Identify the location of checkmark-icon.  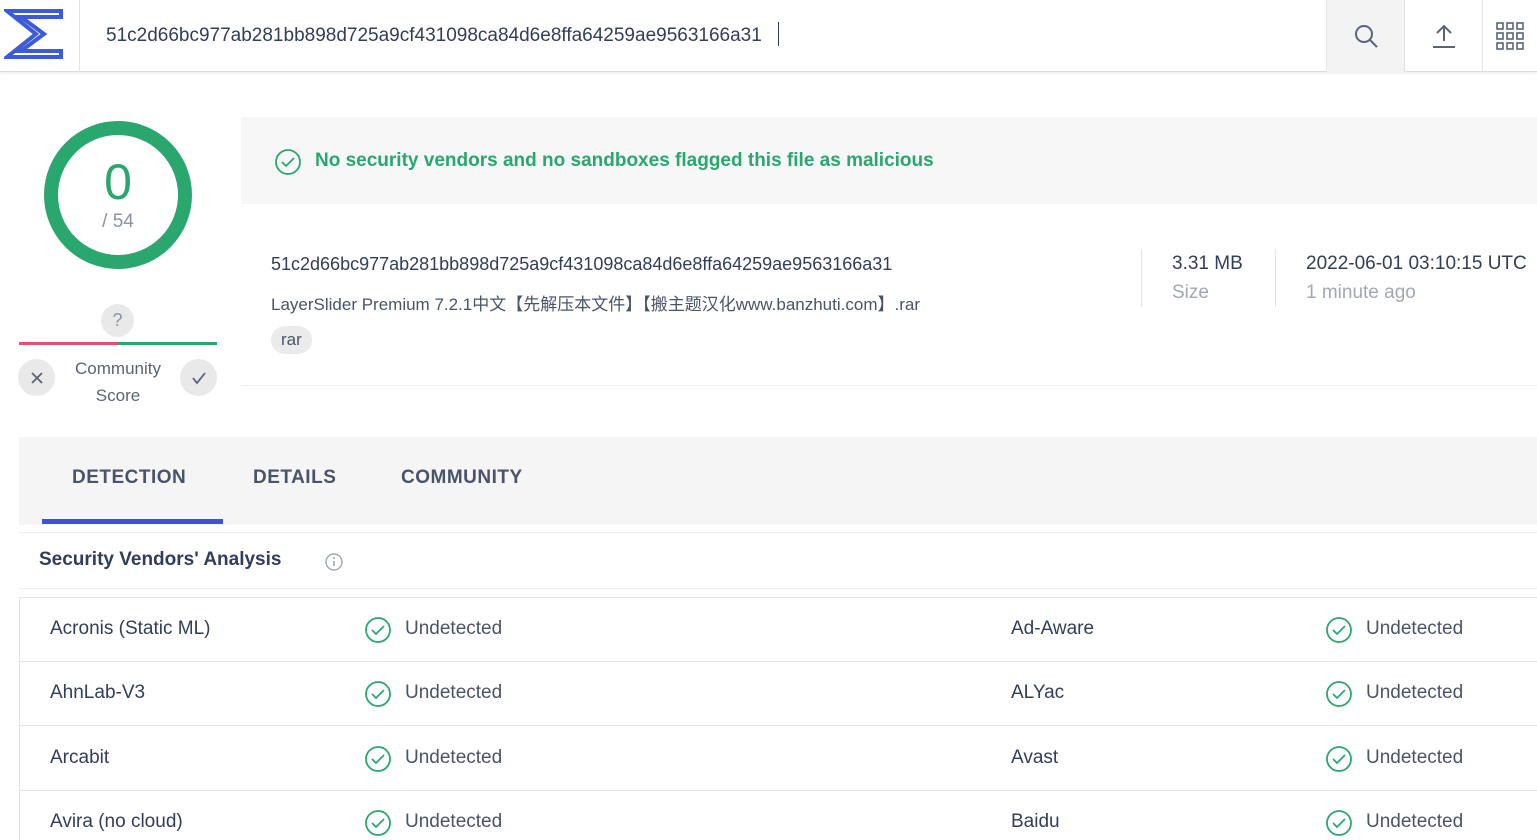
(198, 377).